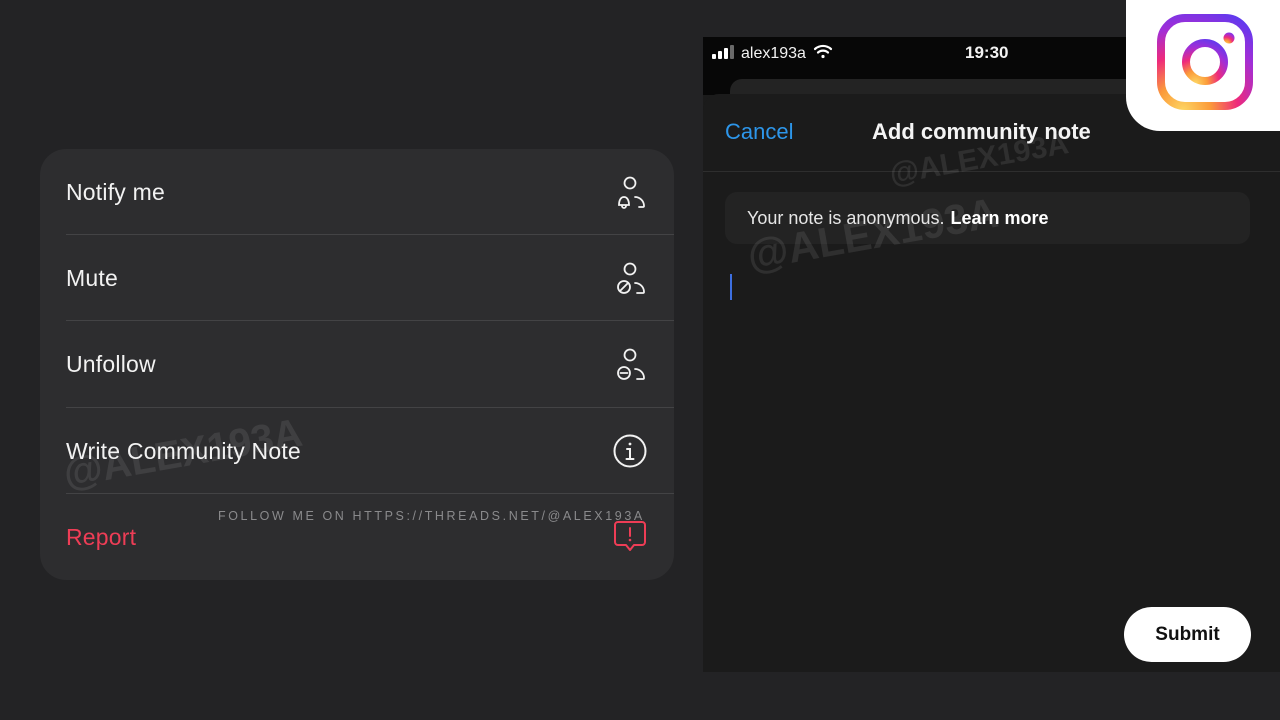 The height and width of the screenshot is (720, 1280). Describe the element at coordinates (630, 192) in the screenshot. I see `person-bell-icon` at that location.